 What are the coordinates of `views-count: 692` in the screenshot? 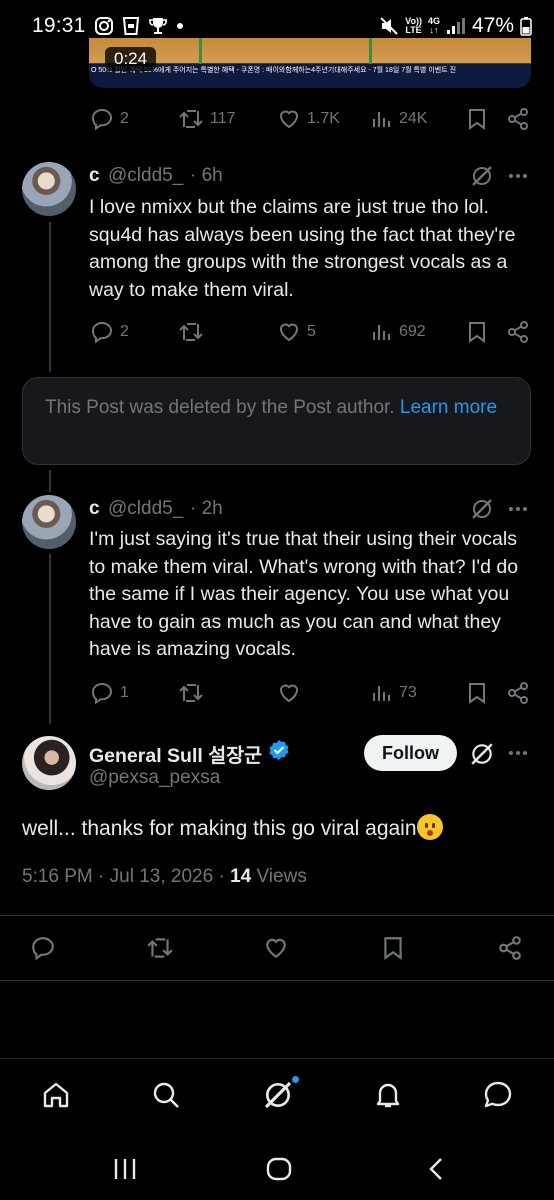 It's located at (412, 331).